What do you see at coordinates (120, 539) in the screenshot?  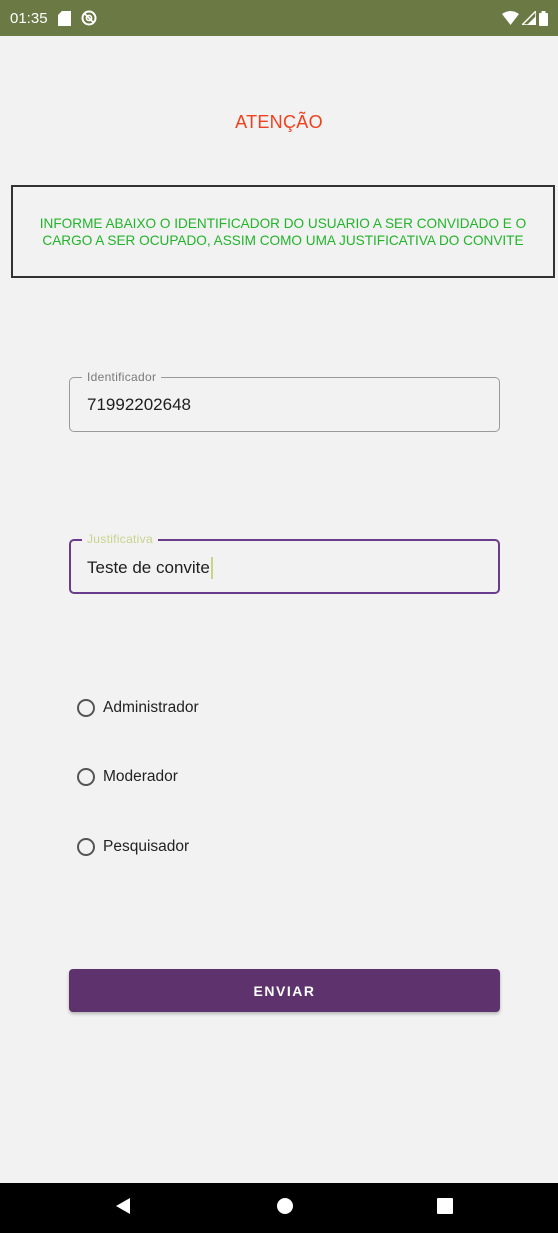 I see `justificativa-label: Justificativa` at bounding box center [120, 539].